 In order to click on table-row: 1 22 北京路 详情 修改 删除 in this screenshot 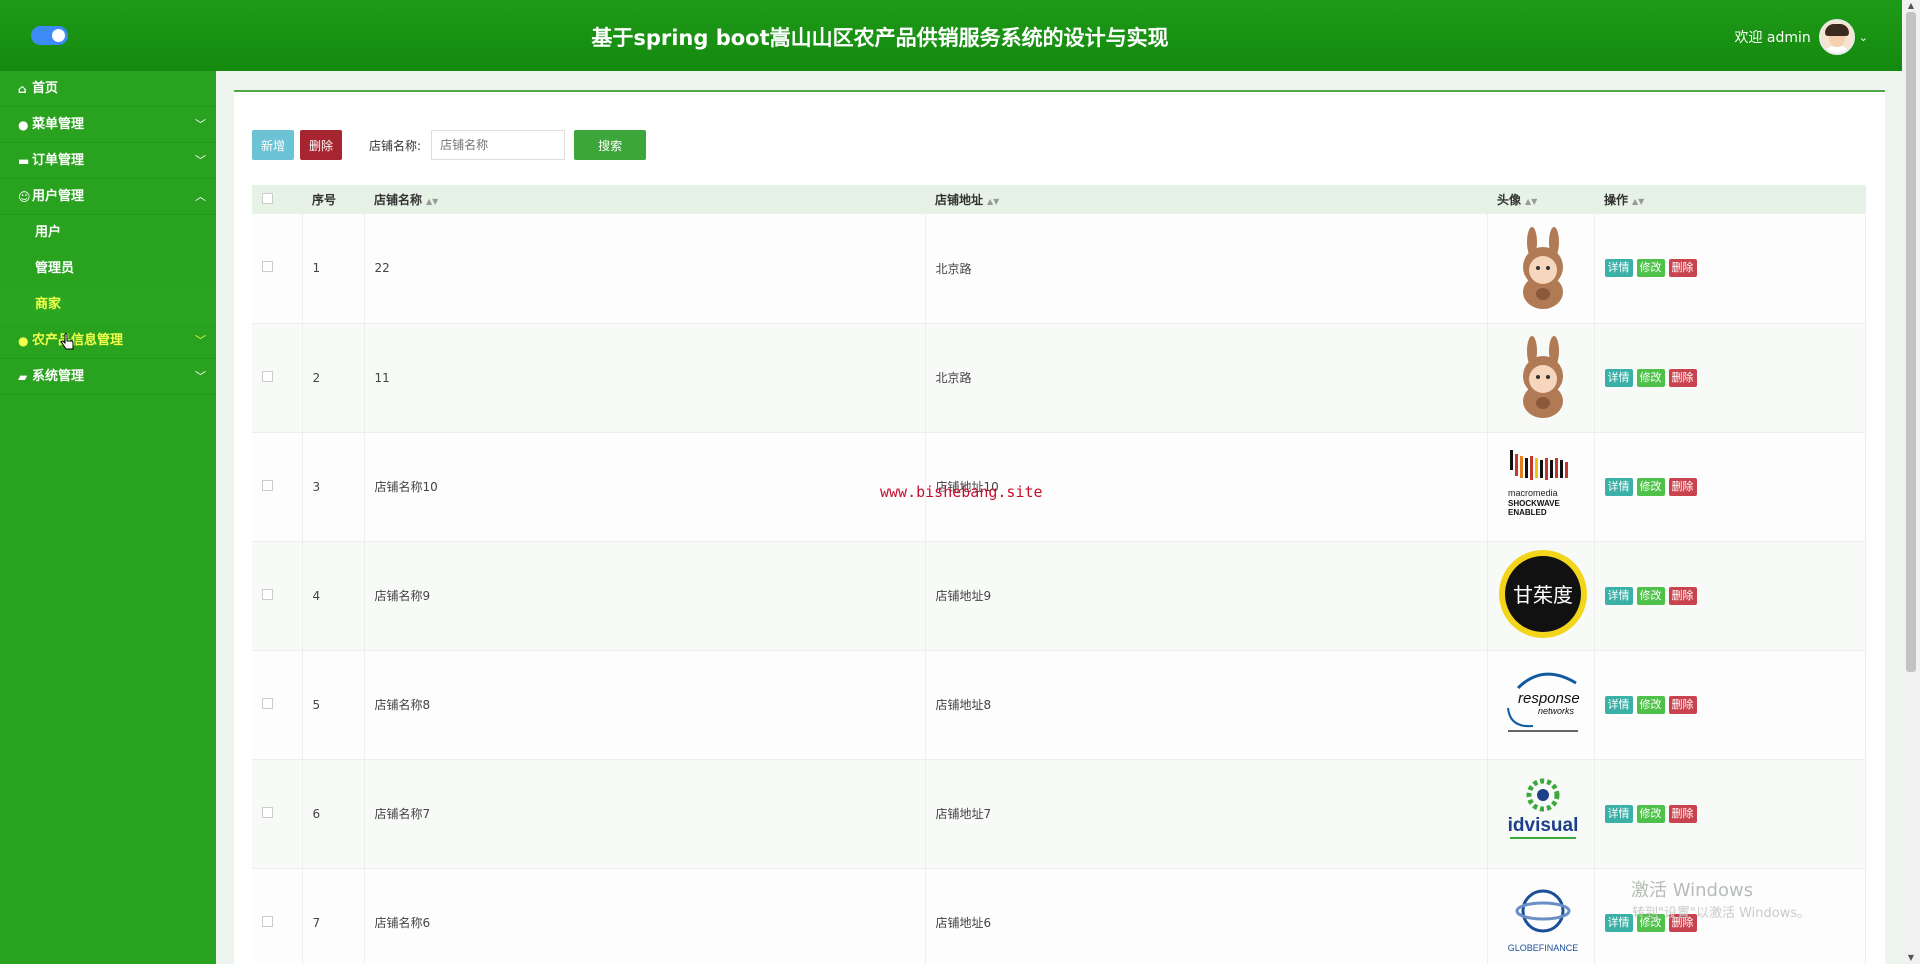, I will do `click(1059, 269)`.